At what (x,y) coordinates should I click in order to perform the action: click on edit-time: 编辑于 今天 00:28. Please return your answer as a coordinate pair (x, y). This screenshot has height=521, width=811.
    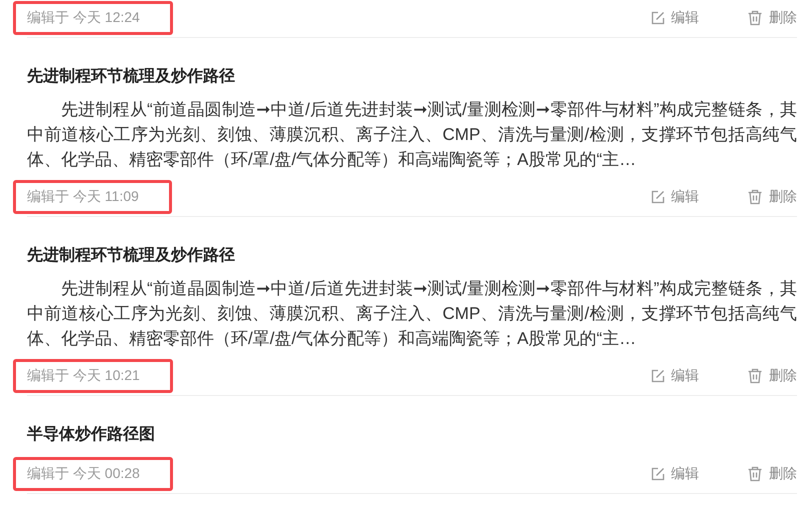
    Looking at the image, I should click on (93, 474).